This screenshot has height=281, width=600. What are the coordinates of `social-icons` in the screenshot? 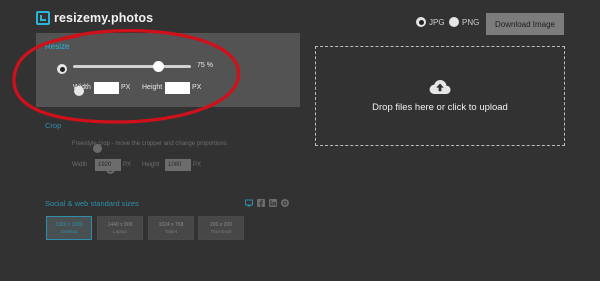 It's located at (267, 203).